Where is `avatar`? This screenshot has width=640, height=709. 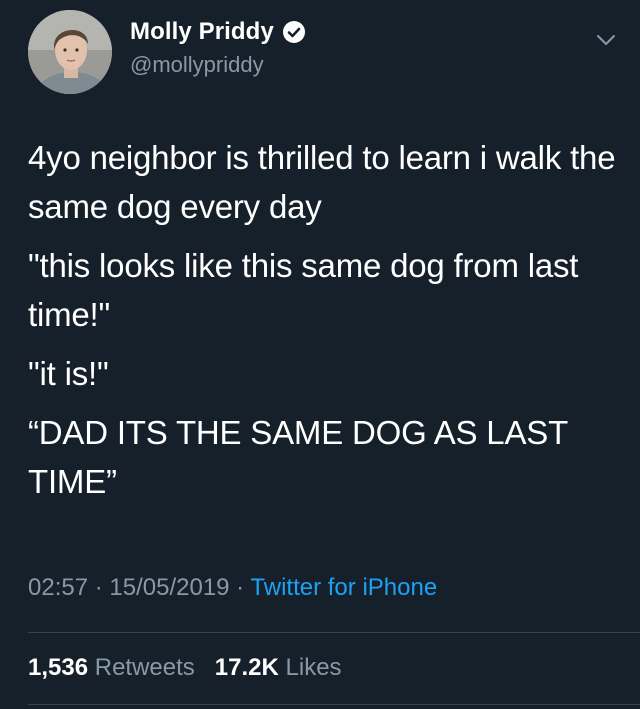 avatar is located at coordinates (70, 52).